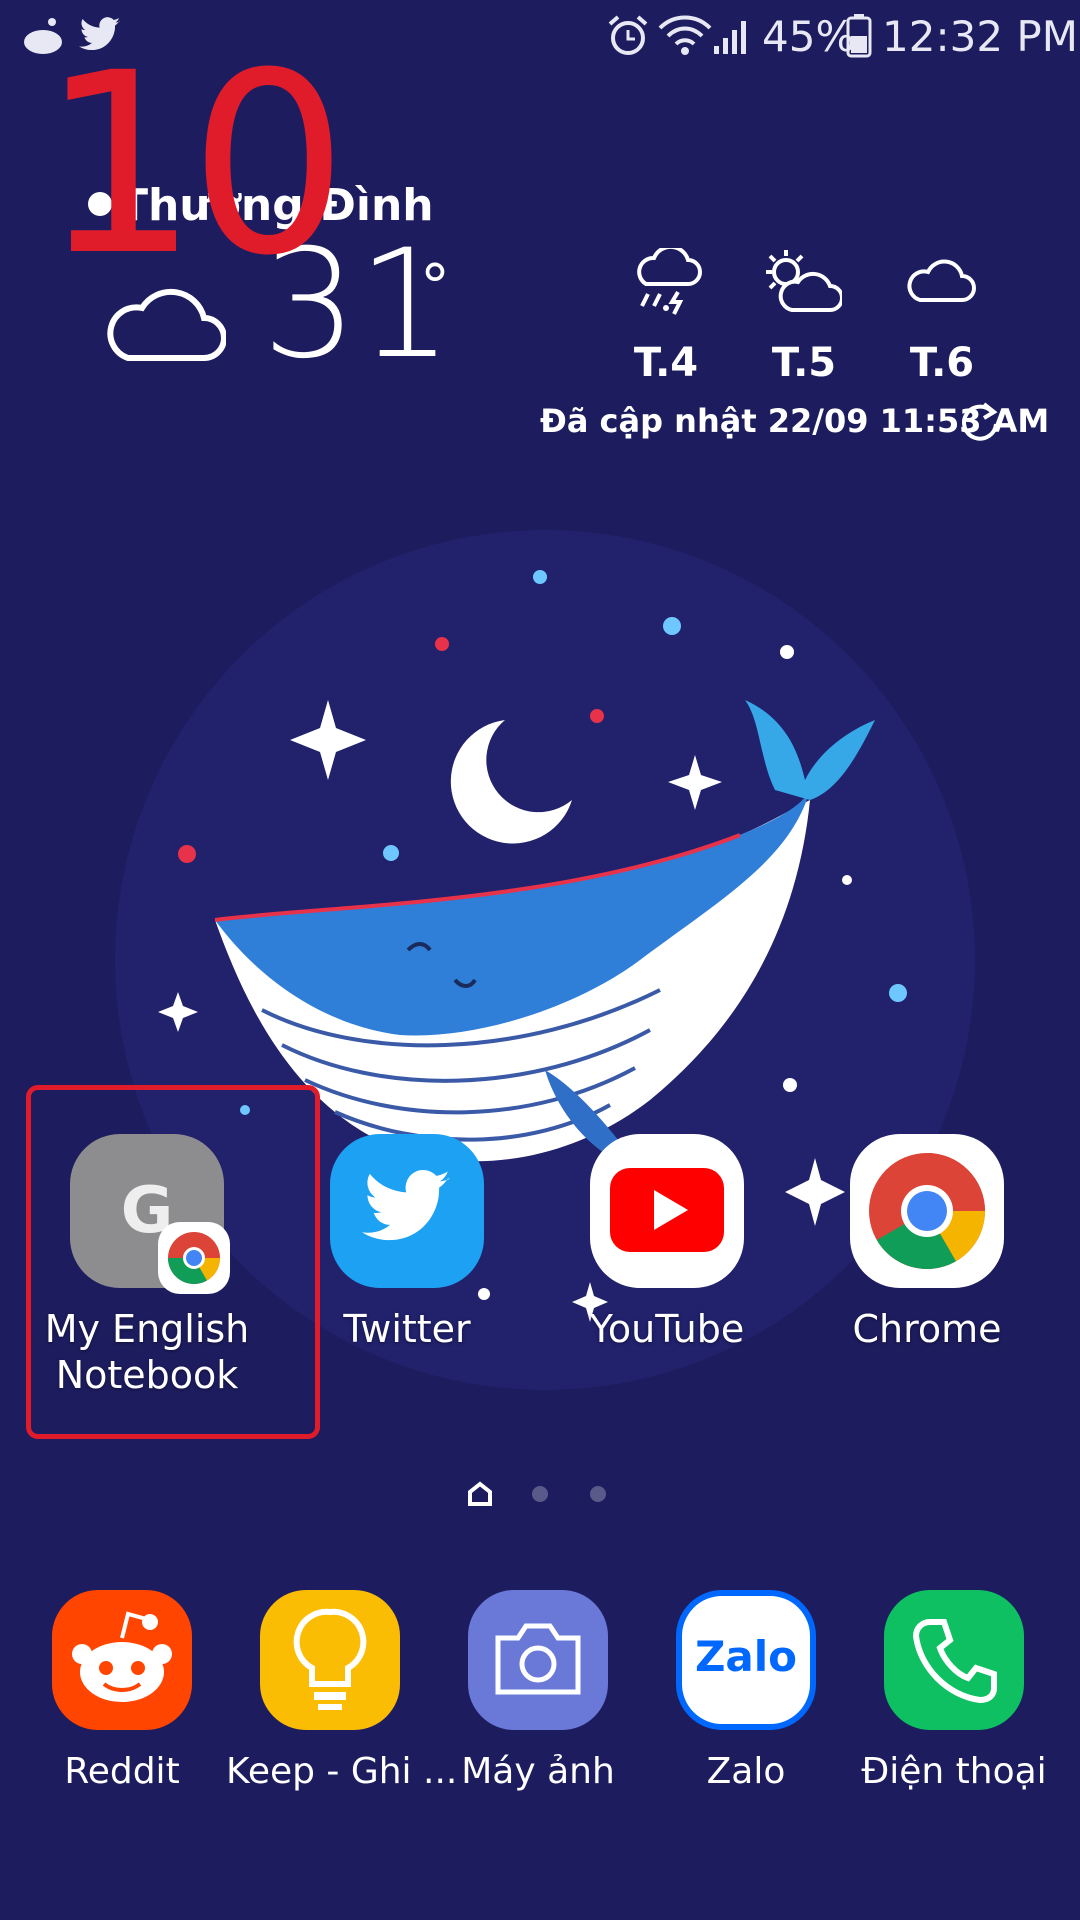  What do you see at coordinates (122, 1771) in the screenshot?
I see `dock-label-reddit: Reddit` at bounding box center [122, 1771].